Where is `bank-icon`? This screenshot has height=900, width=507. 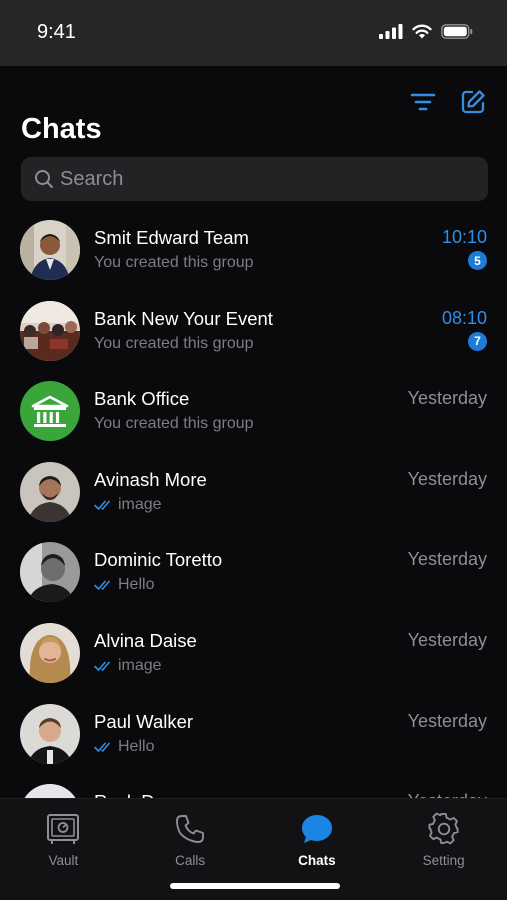
bank-icon is located at coordinates (50, 411).